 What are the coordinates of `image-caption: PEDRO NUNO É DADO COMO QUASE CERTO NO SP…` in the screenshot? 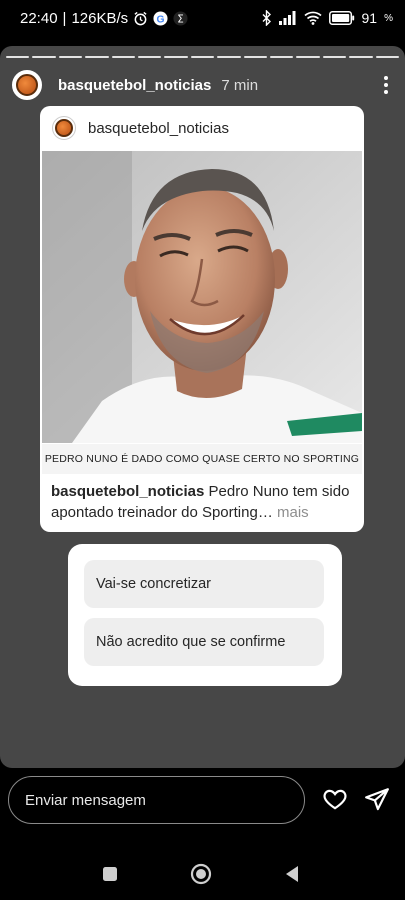 It's located at (202, 459).